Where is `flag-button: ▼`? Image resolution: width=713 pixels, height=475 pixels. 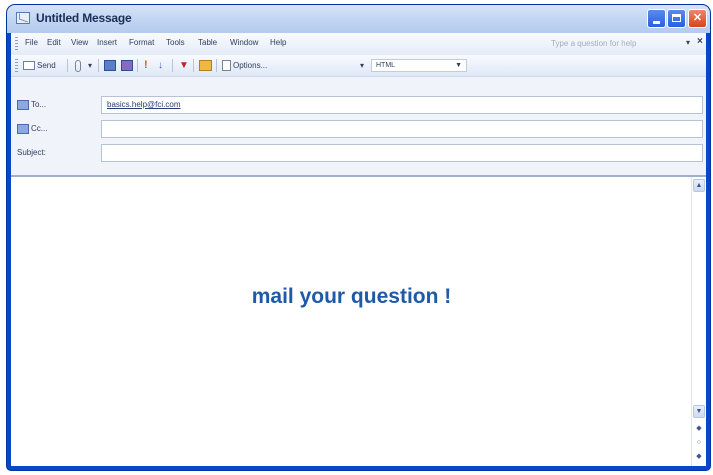
flag-button: ▼ is located at coordinates (184, 65).